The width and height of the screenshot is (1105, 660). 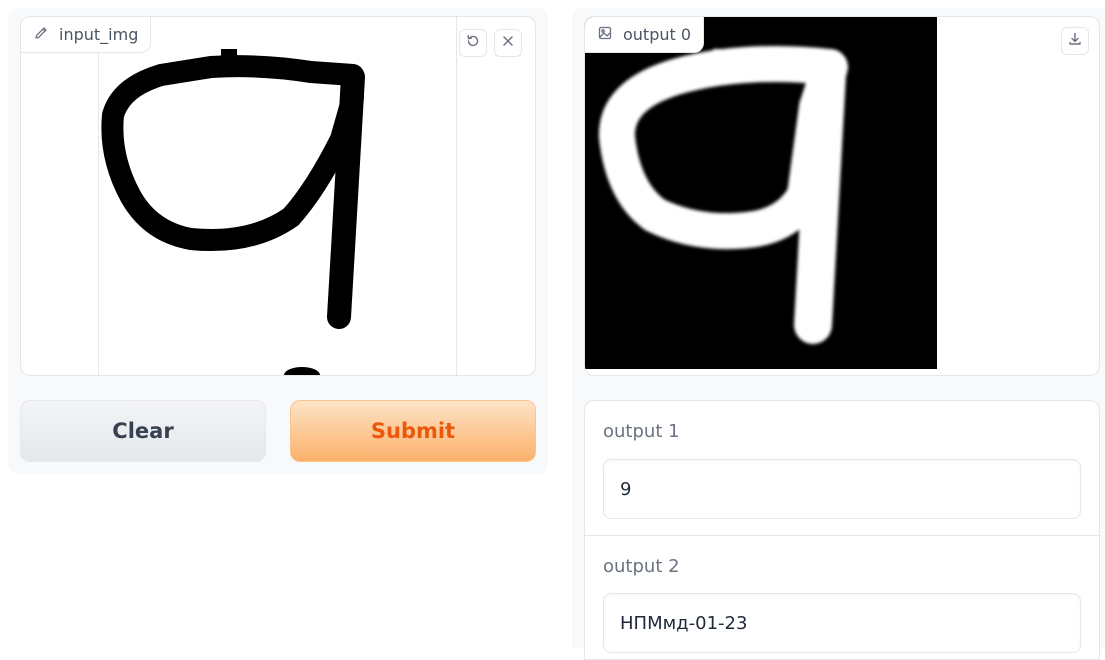 I want to click on undo-icon, so click(x=473, y=43).